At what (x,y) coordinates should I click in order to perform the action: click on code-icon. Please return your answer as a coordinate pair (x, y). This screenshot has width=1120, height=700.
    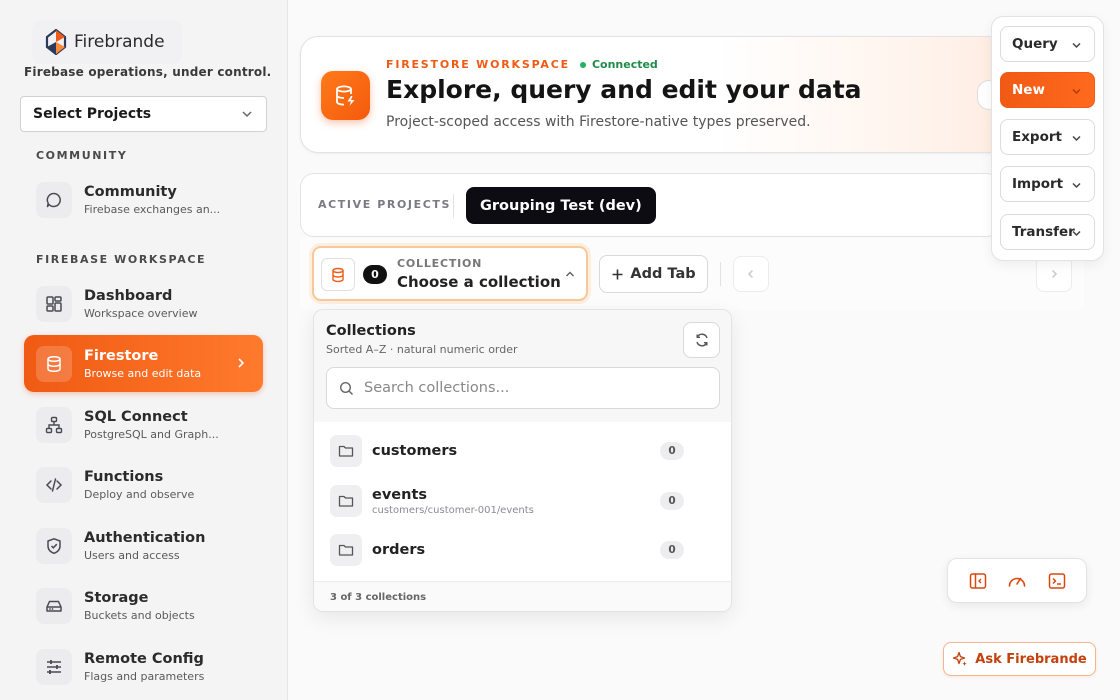
    Looking at the image, I should click on (54, 484).